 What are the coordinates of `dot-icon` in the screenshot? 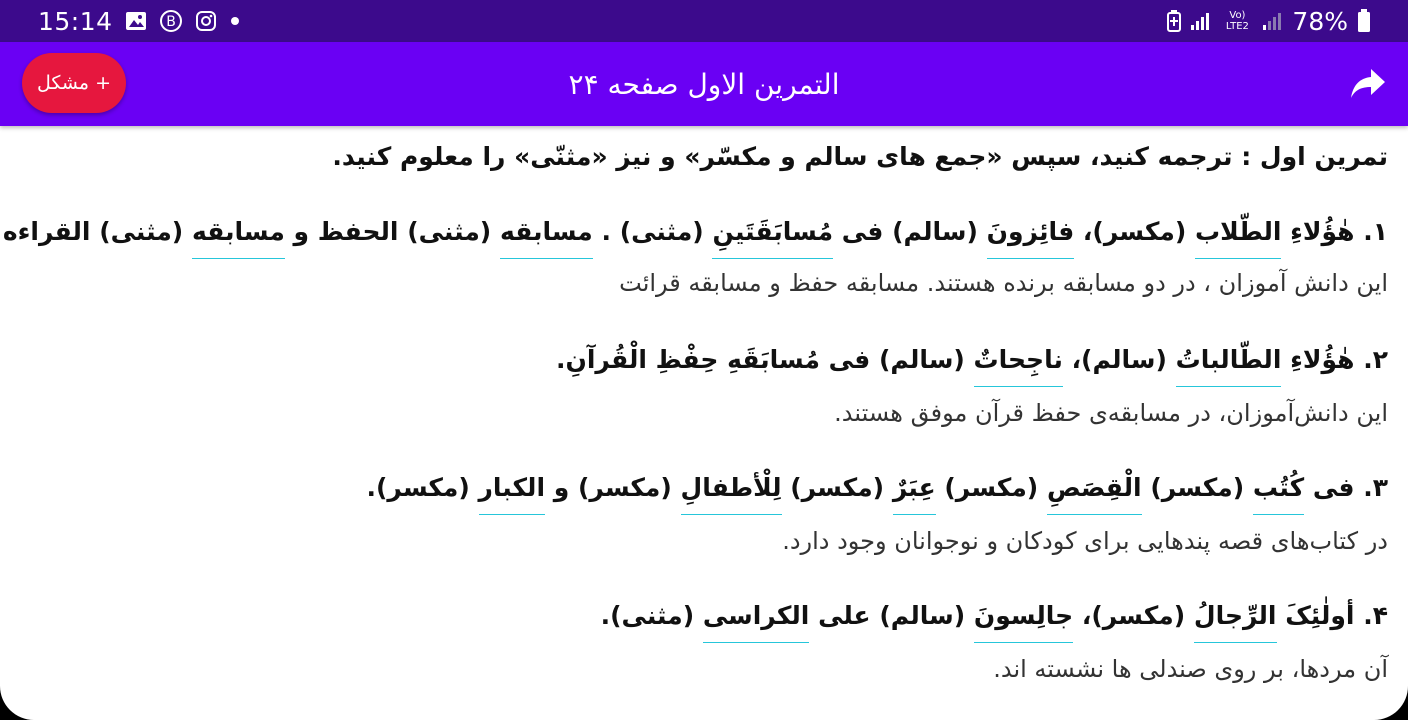 It's located at (235, 21).